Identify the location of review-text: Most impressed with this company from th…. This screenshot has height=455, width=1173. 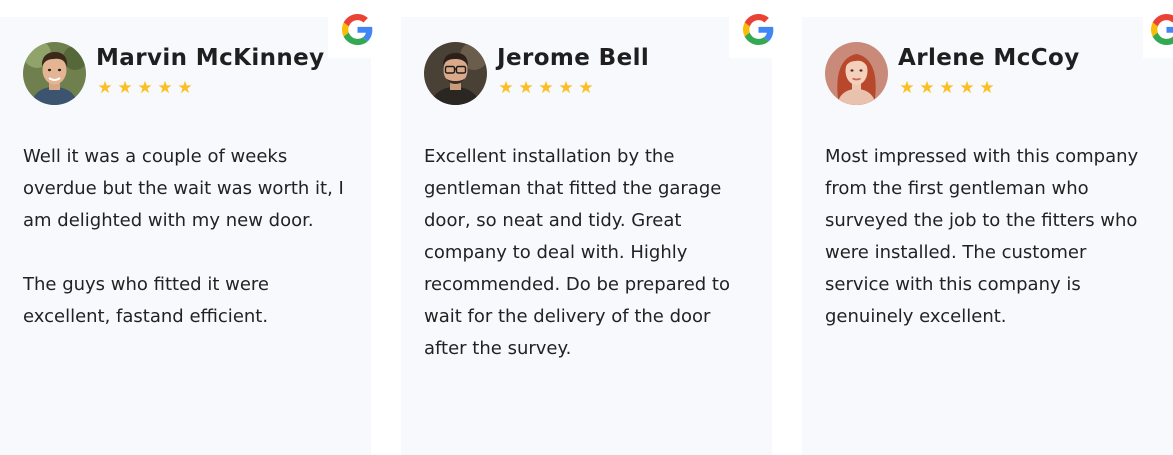
(990, 237).